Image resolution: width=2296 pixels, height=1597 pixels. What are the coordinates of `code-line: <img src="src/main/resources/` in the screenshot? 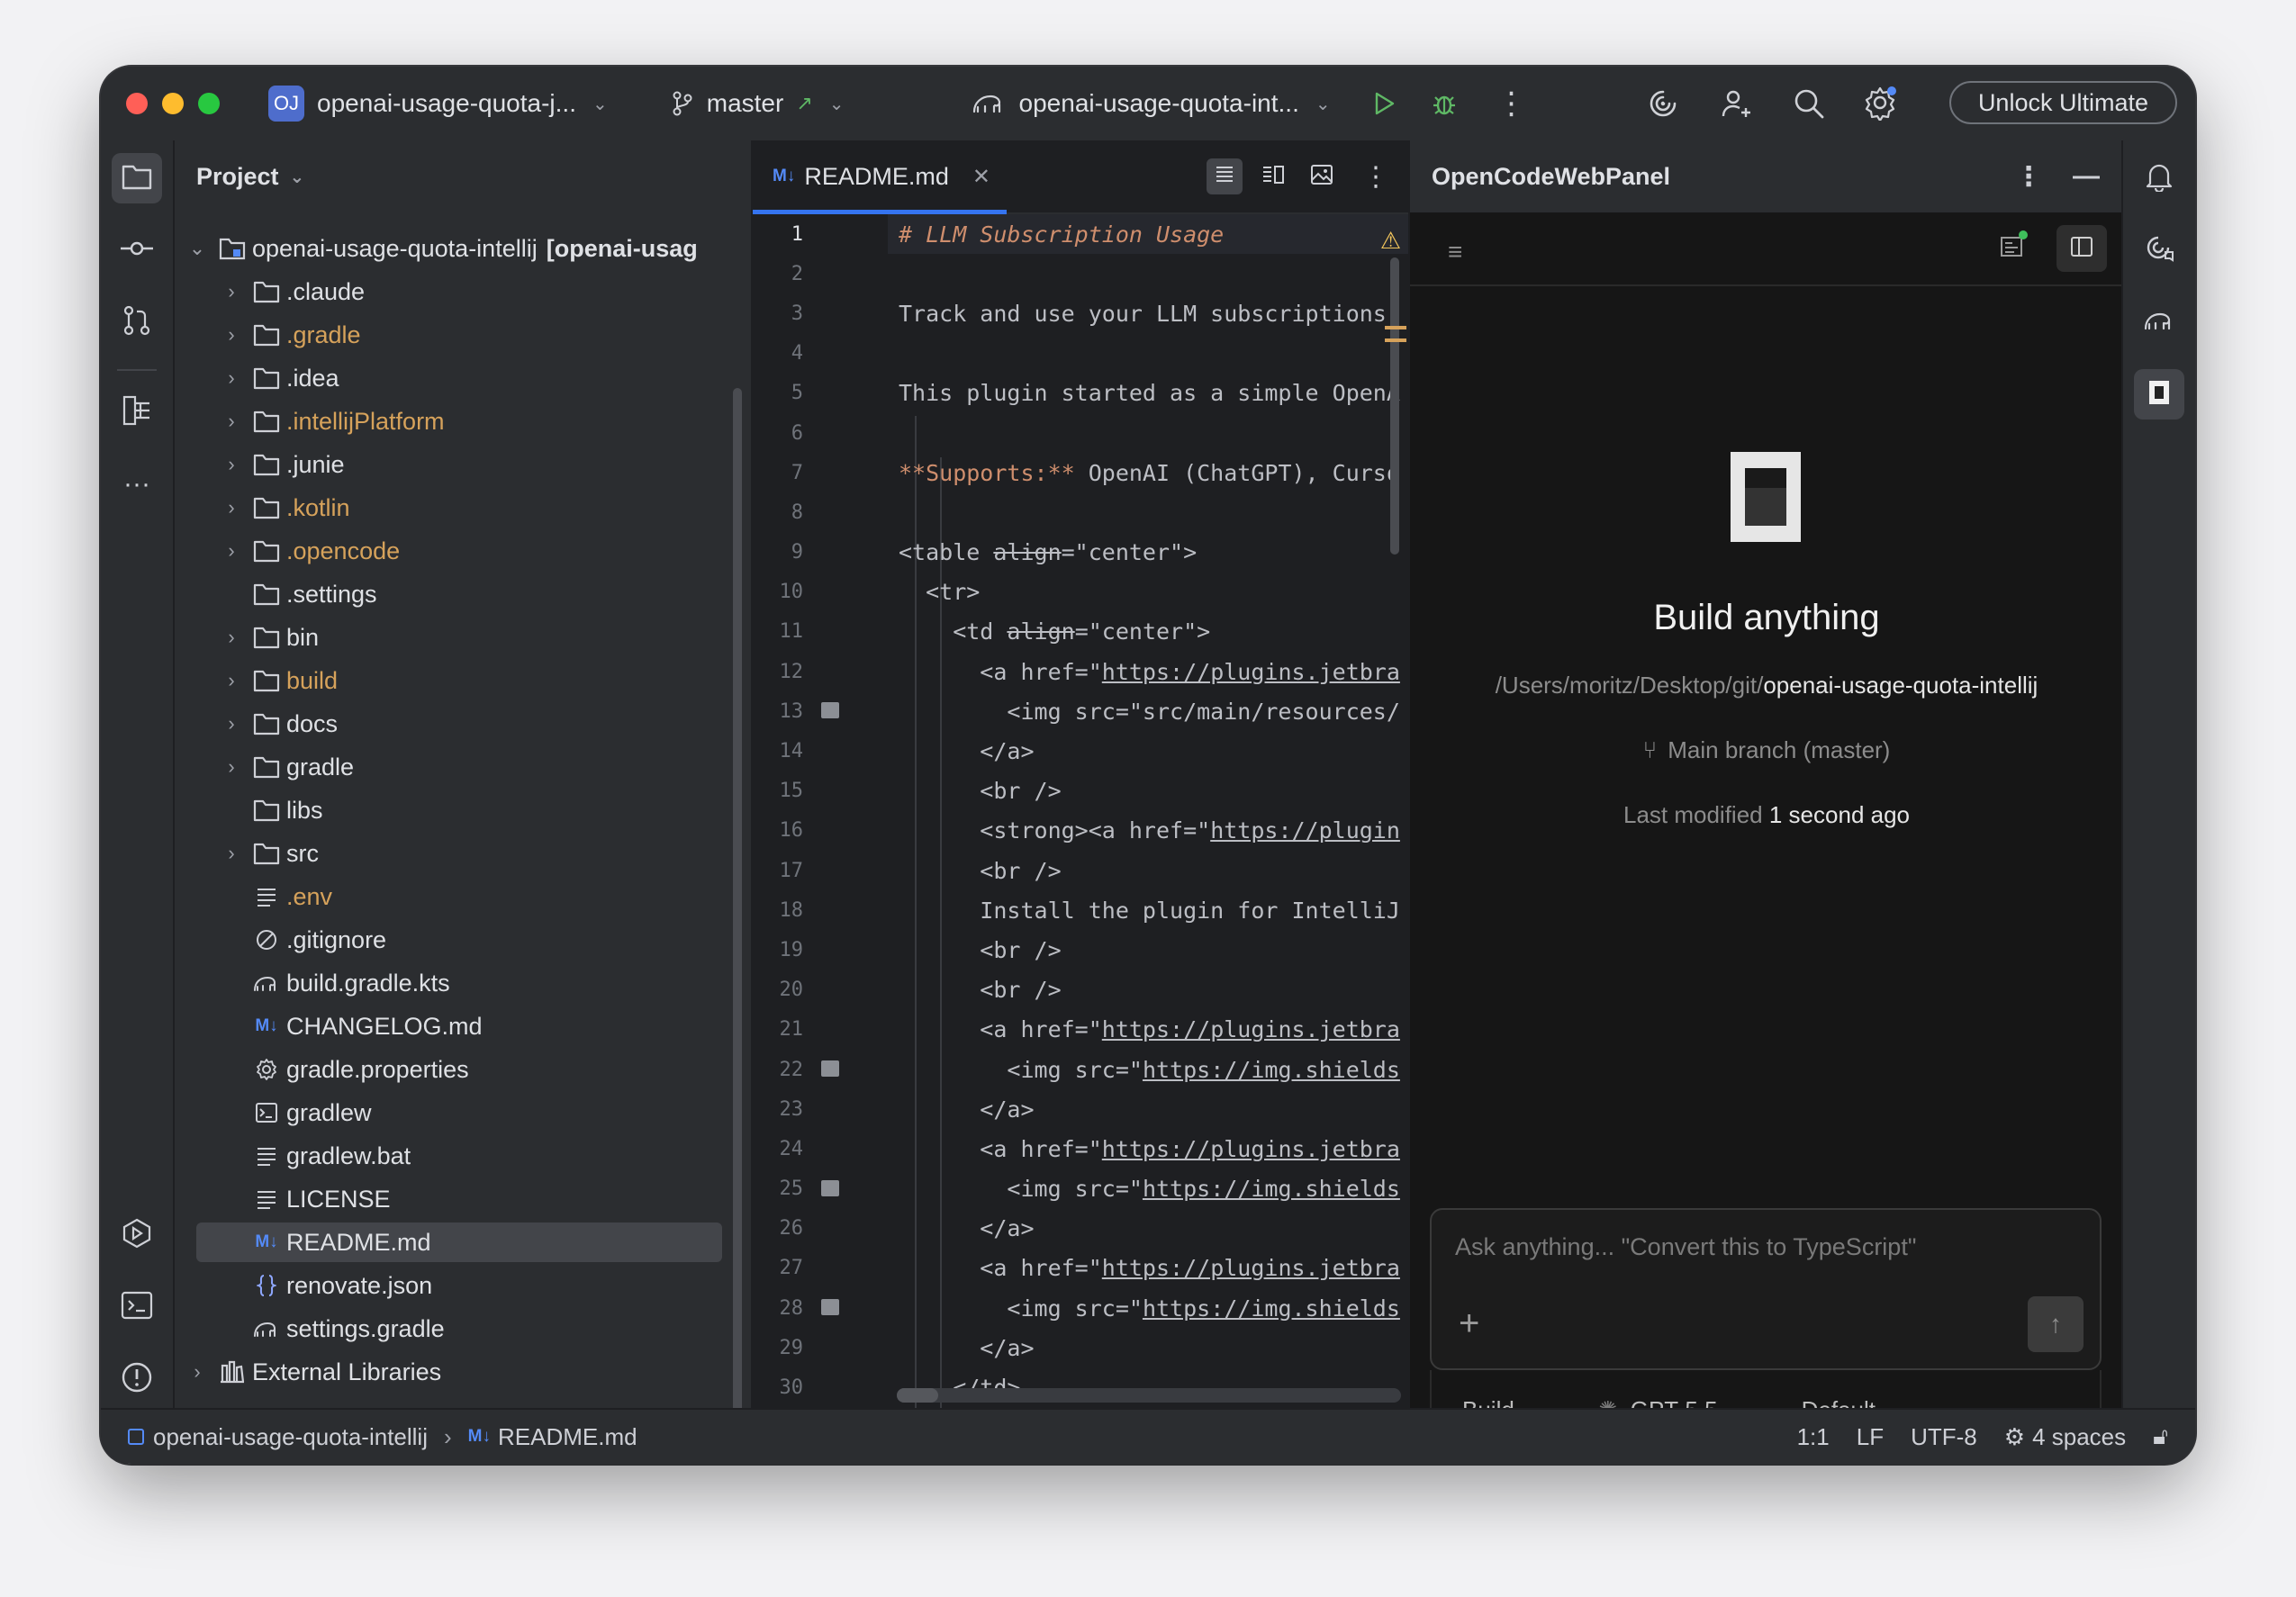 It's located at (1148, 711).